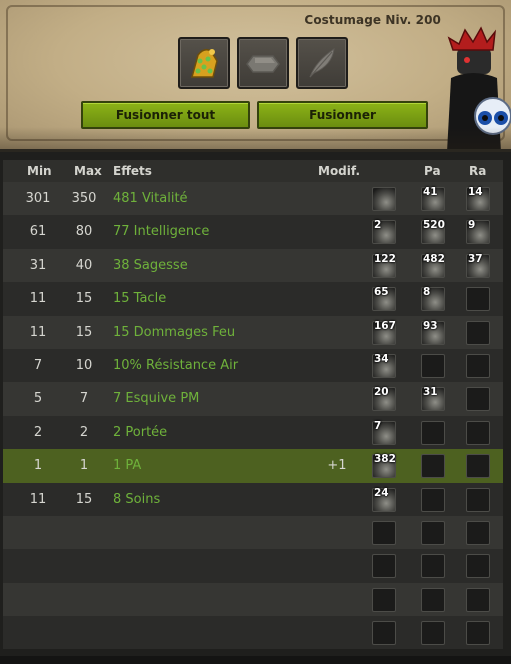 This screenshot has height=664, width=511. I want to click on ra-rune-slot-count: 37, so click(475, 258).